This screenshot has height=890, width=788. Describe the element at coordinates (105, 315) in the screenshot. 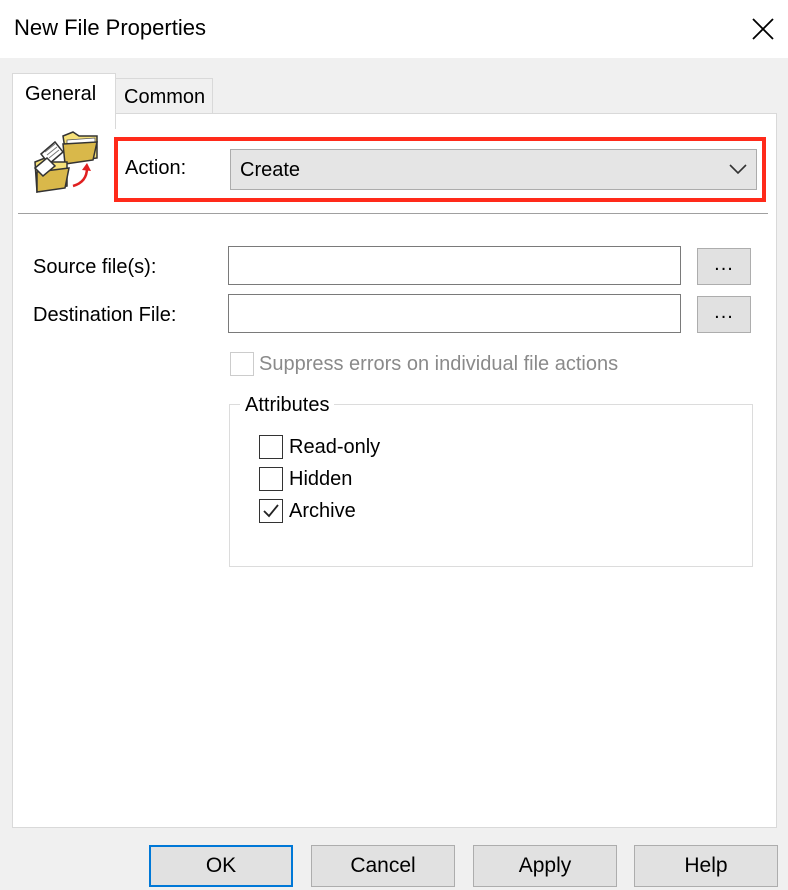

I see `destination-file-label: Destination File:` at that location.